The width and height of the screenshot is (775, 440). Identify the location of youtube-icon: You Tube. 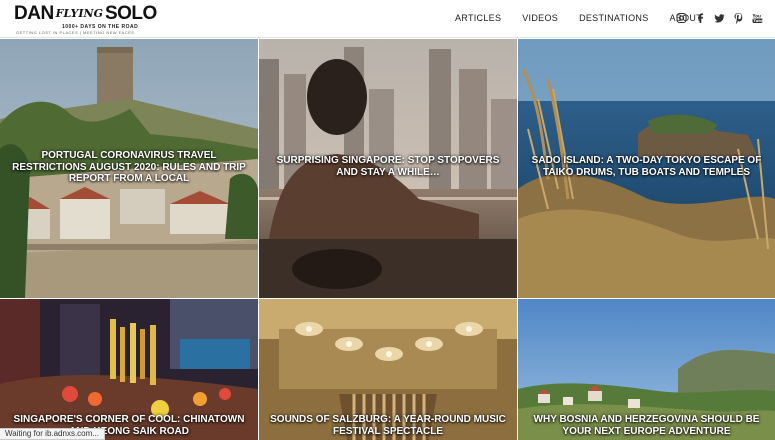
(758, 17).